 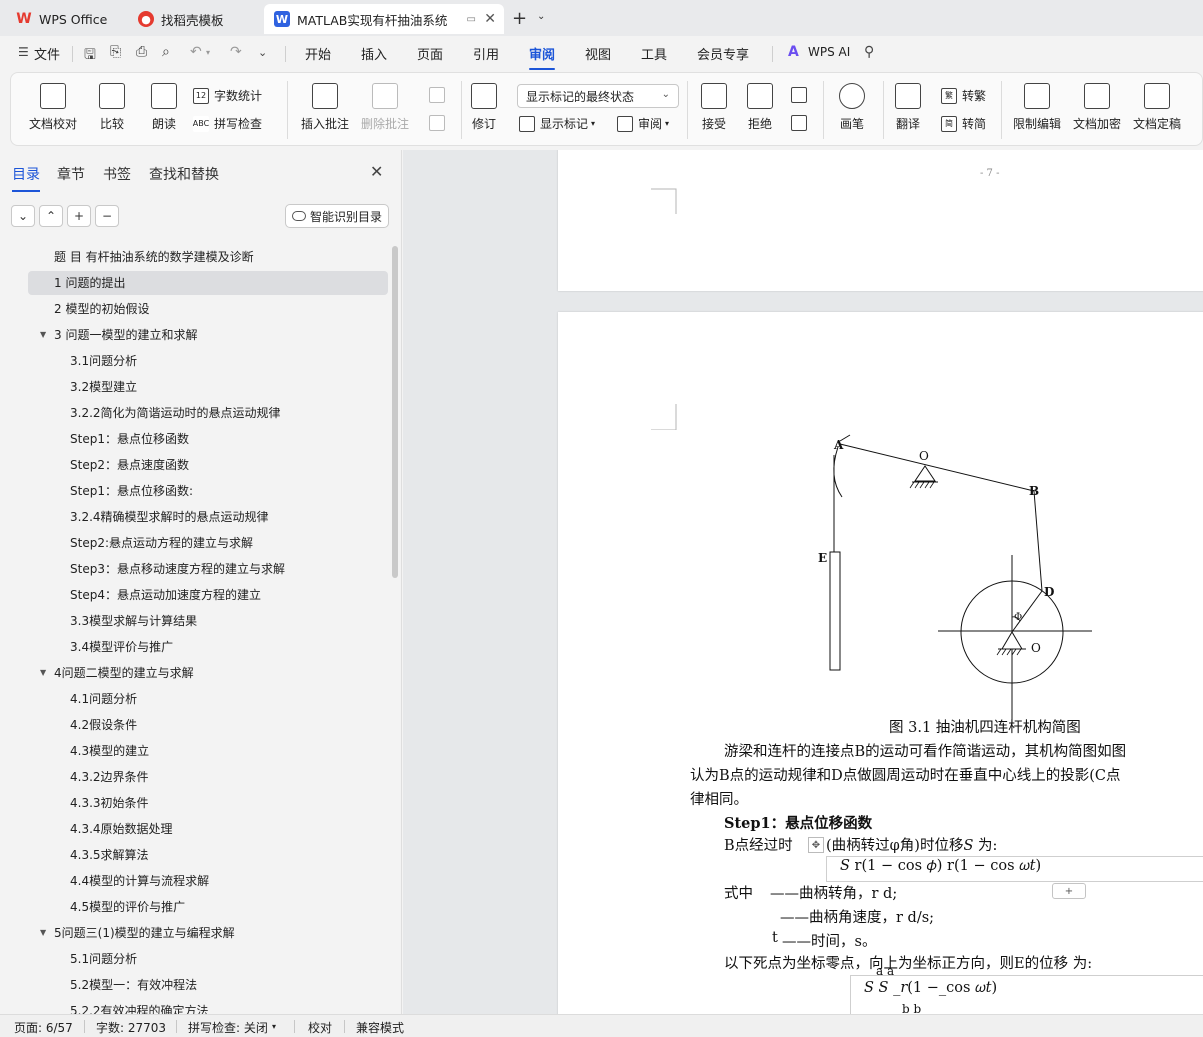 I want to click on next-change-button, so click(x=801, y=123).